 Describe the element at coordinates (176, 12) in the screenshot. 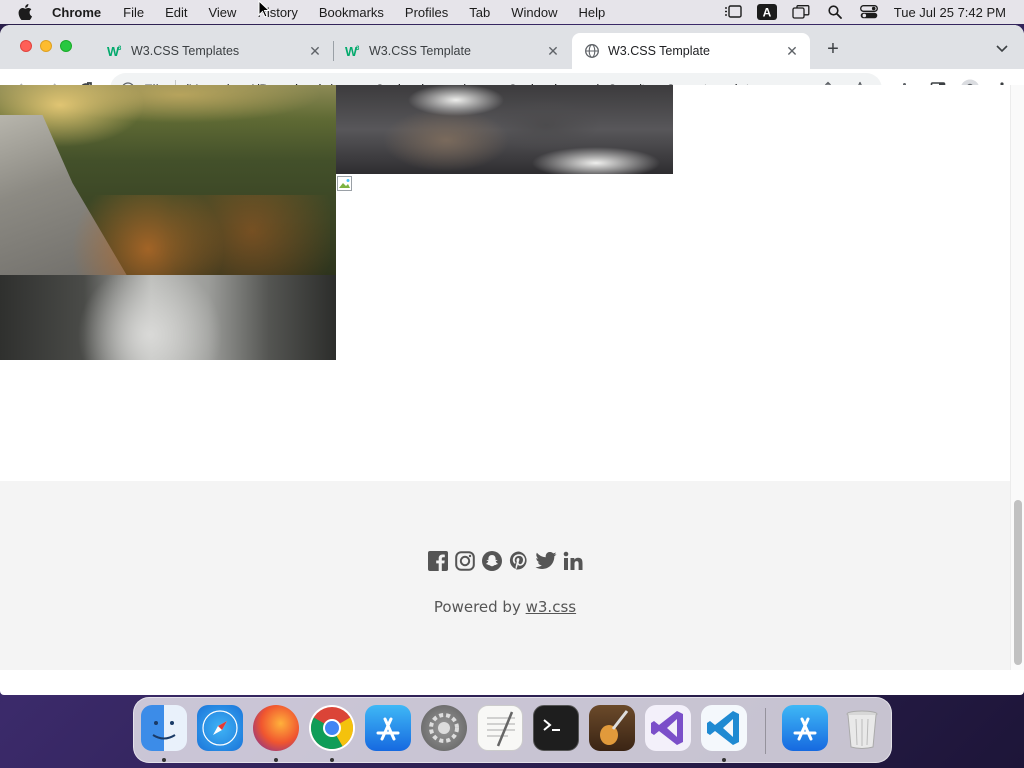

I see `menu-edit: Edit` at that location.